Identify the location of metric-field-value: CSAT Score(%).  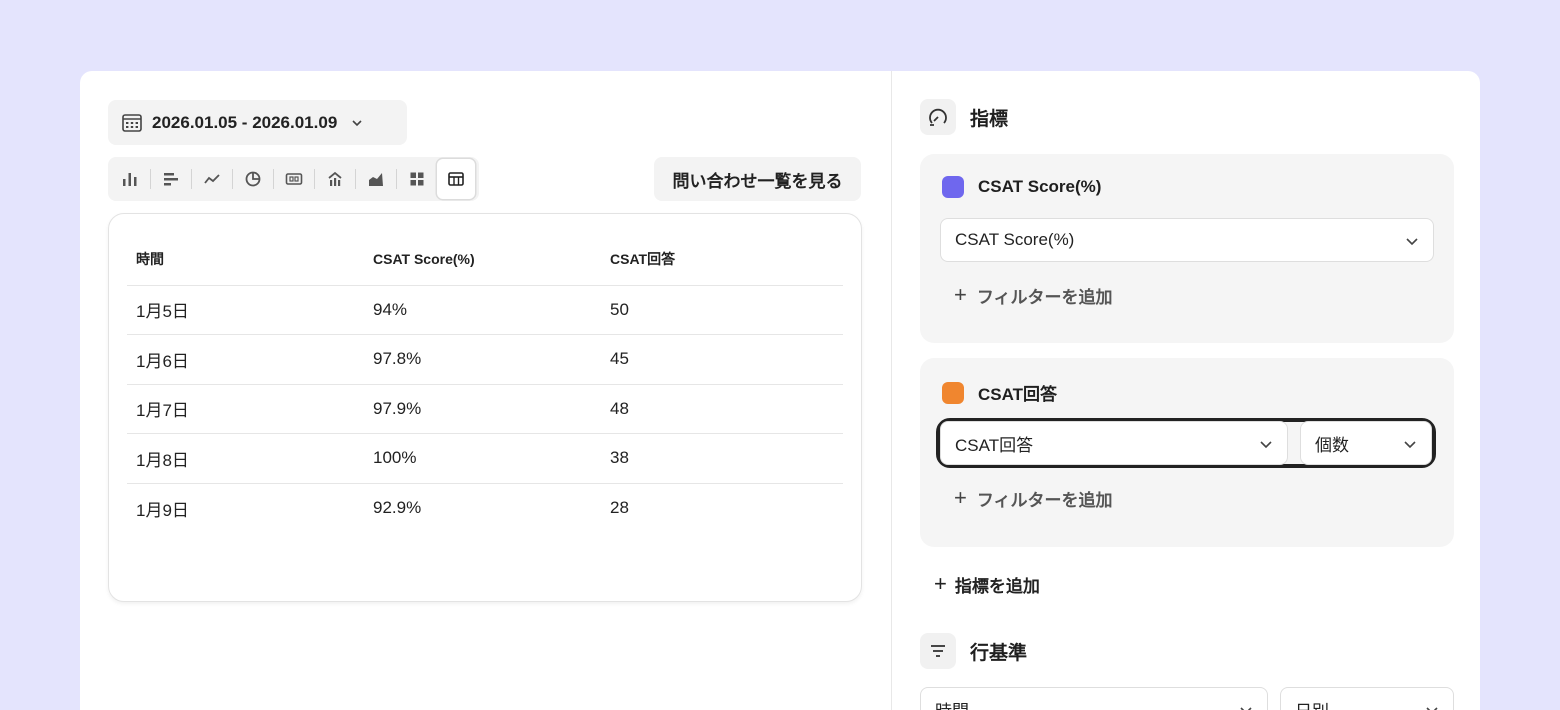
(1015, 239).